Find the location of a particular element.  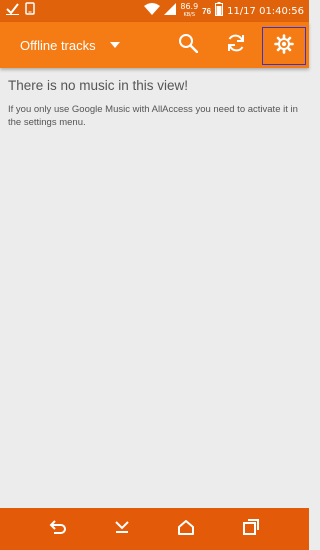

phone-icon is located at coordinates (30, 11).